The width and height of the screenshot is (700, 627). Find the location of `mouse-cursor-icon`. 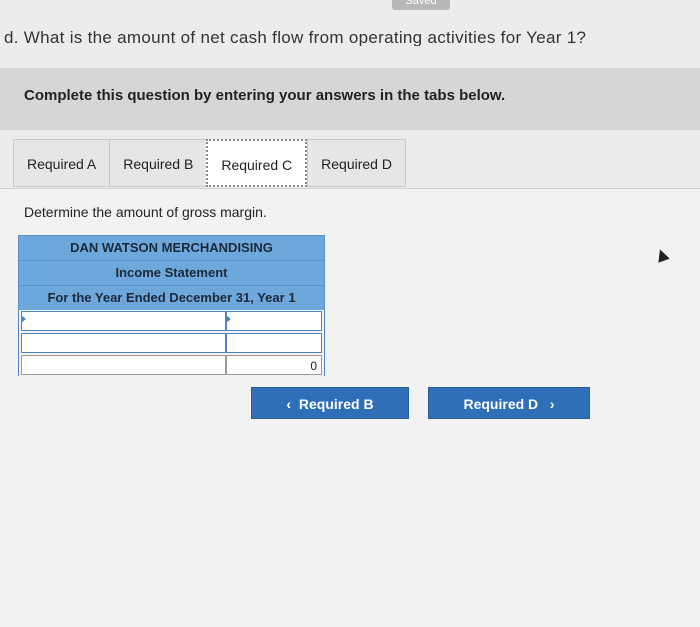

mouse-cursor-icon is located at coordinates (662, 255).